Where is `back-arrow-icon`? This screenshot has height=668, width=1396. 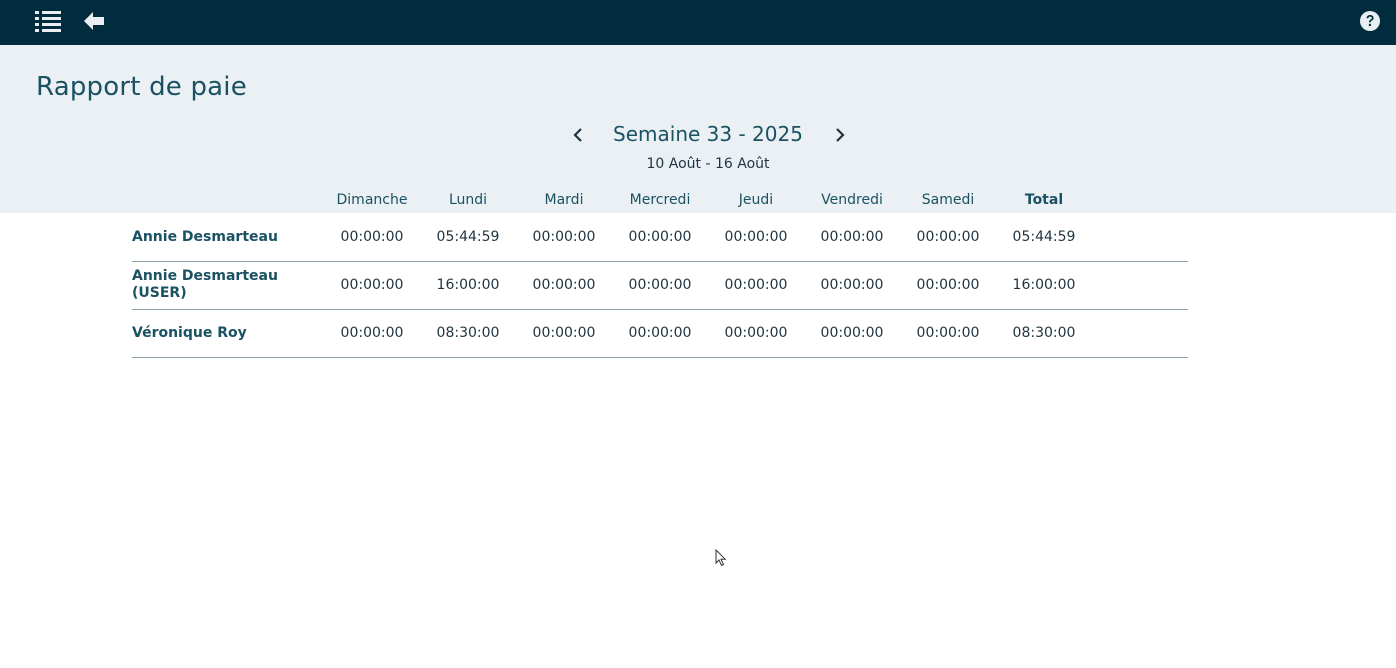
back-arrow-icon is located at coordinates (94, 21).